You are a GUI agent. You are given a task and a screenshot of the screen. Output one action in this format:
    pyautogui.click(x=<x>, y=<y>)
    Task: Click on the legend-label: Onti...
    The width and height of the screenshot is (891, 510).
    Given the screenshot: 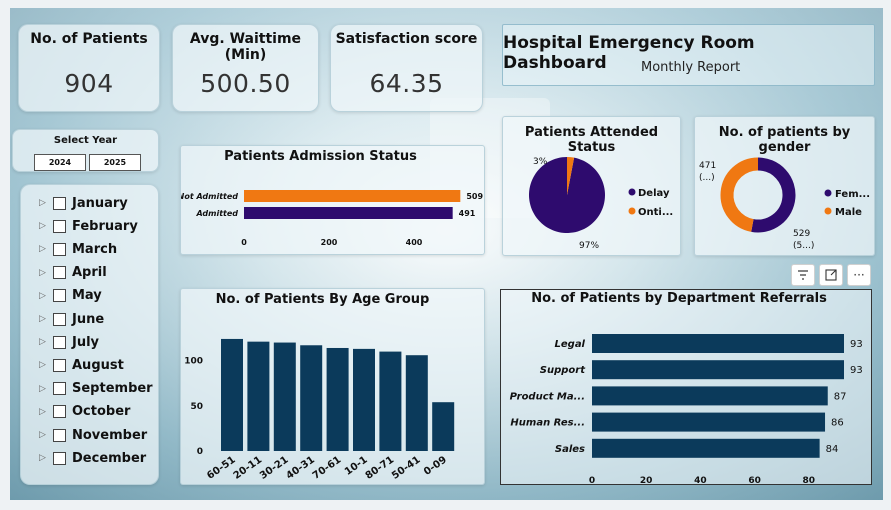 What is the action you would take?
    pyautogui.click(x=655, y=212)
    